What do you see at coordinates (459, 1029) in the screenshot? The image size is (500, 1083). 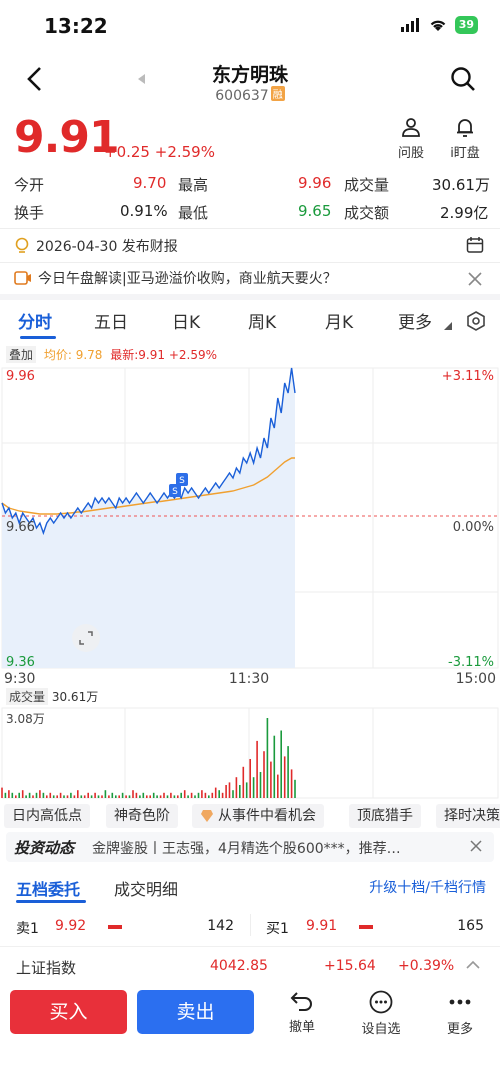 I see `more-label: 更多` at bounding box center [459, 1029].